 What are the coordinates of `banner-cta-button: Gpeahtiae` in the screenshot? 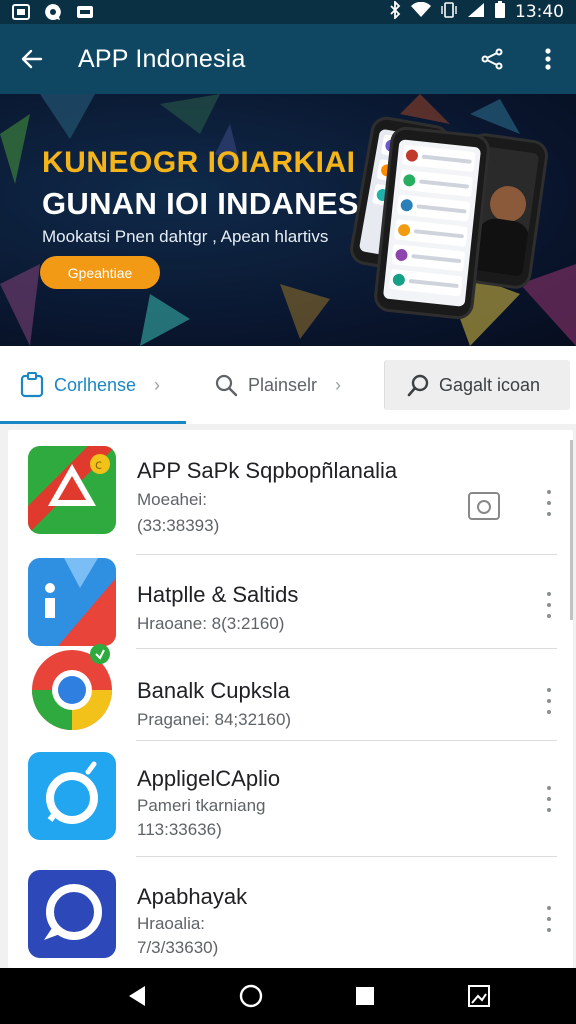 It's located at (100, 272).